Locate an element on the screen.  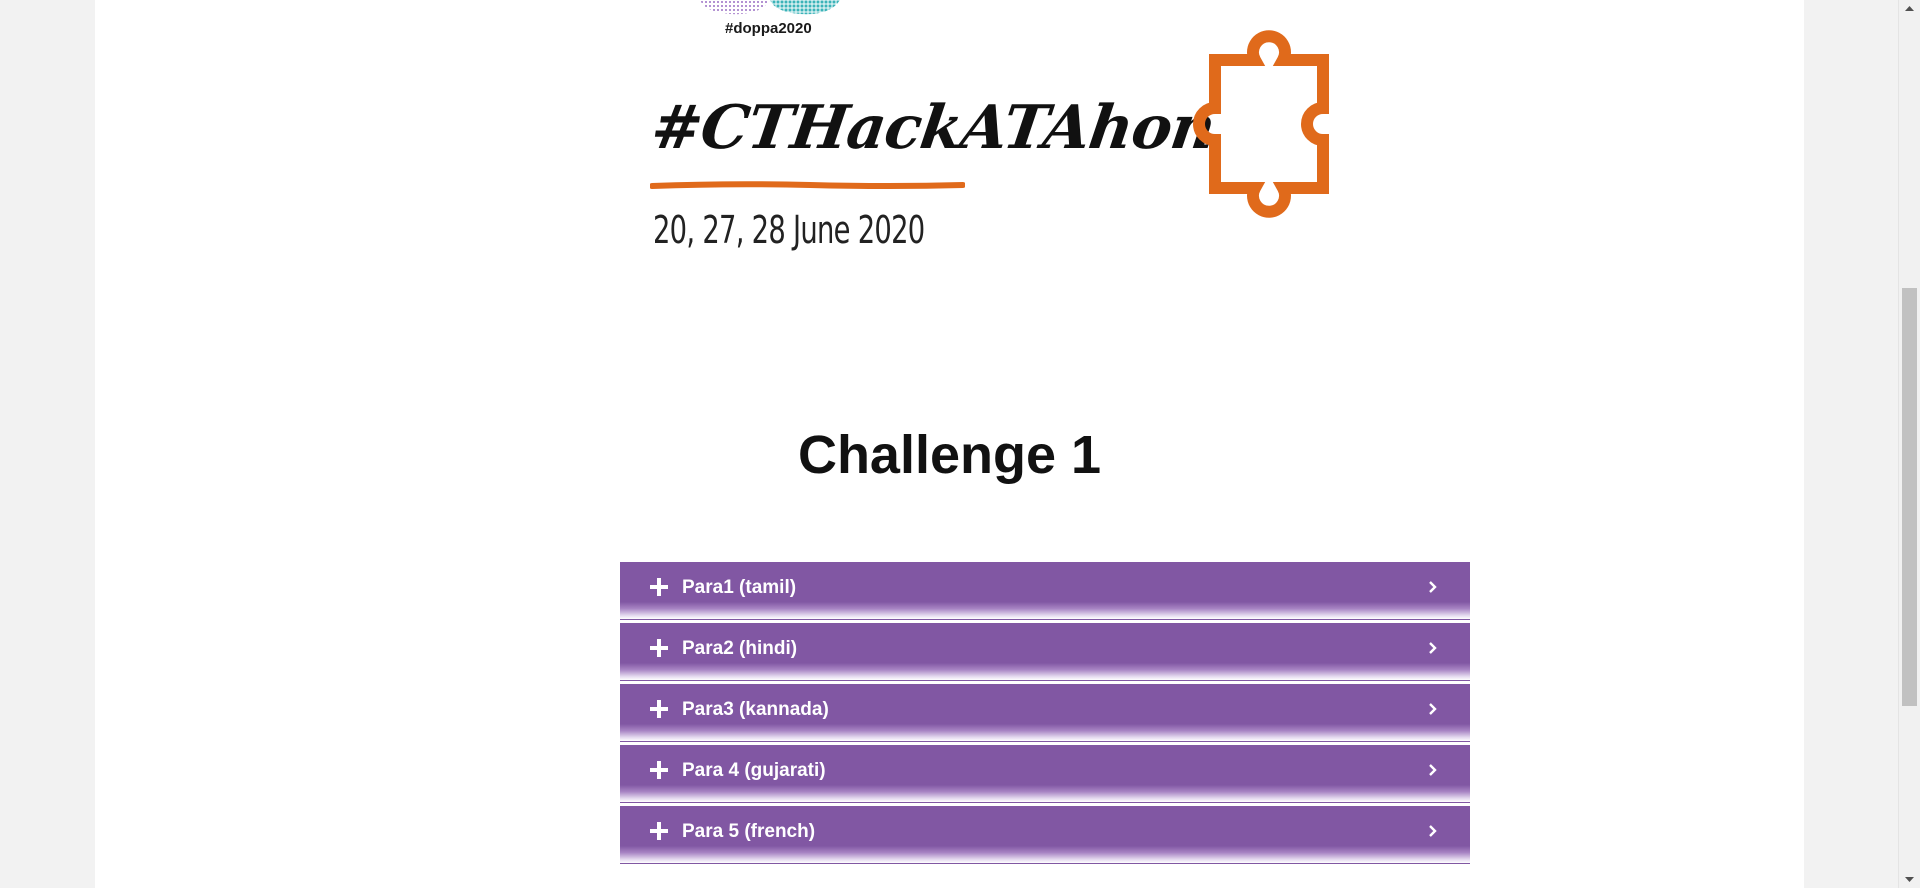
arrow-down-icon is located at coordinates (1909, 879).